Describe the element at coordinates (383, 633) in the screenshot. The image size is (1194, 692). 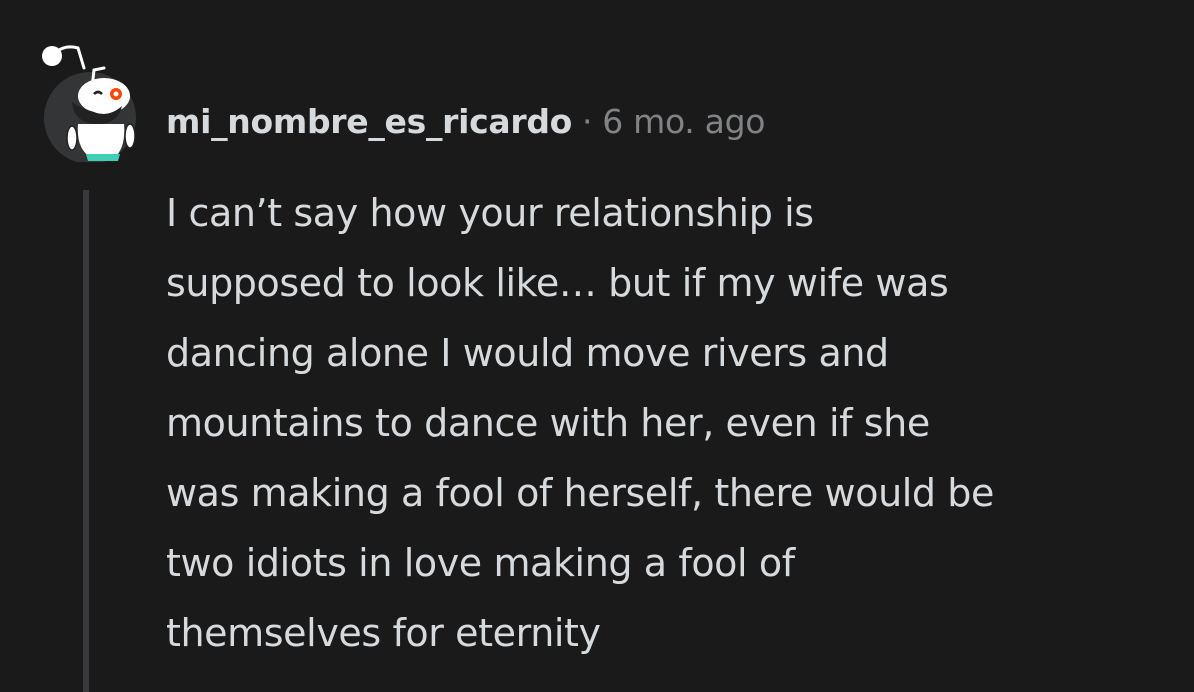
I see `comment-body-line: themselves for eternity` at that location.